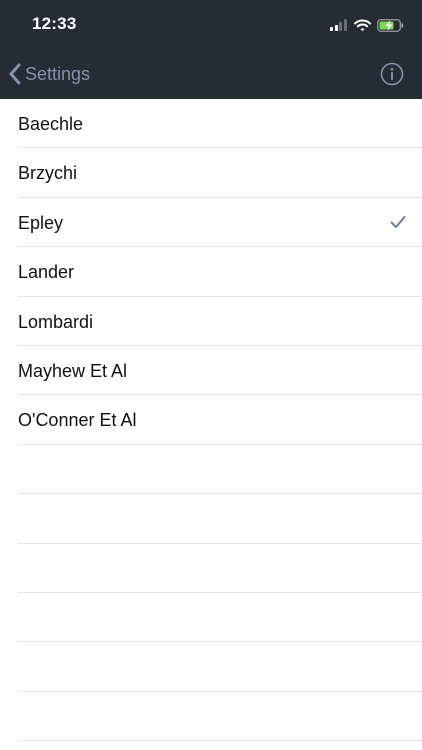 This screenshot has width=422, height=750. What do you see at coordinates (398, 222) in the screenshot?
I see `checkmark-icon` at bounding box center [398, 222].